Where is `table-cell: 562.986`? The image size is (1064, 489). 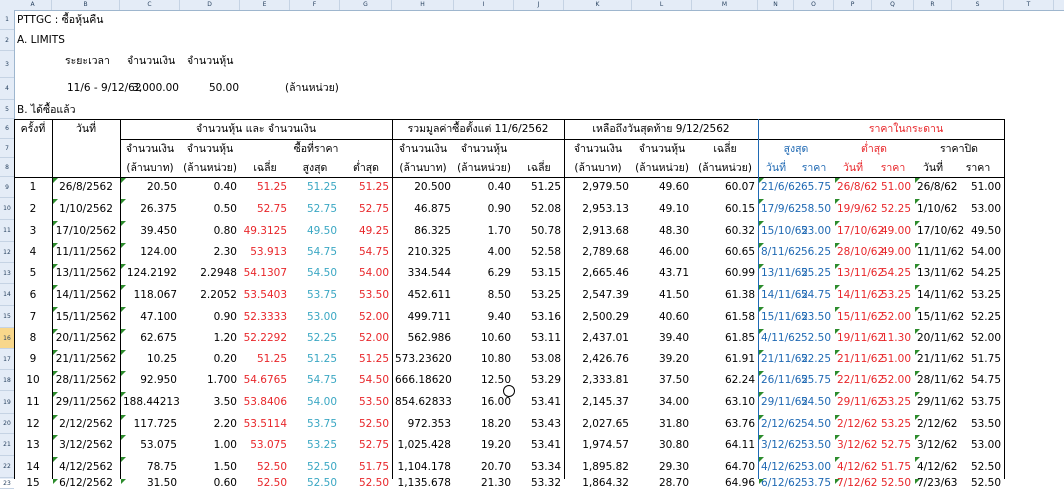
table-cell: 562.986 is located at coordinates (423, 338).